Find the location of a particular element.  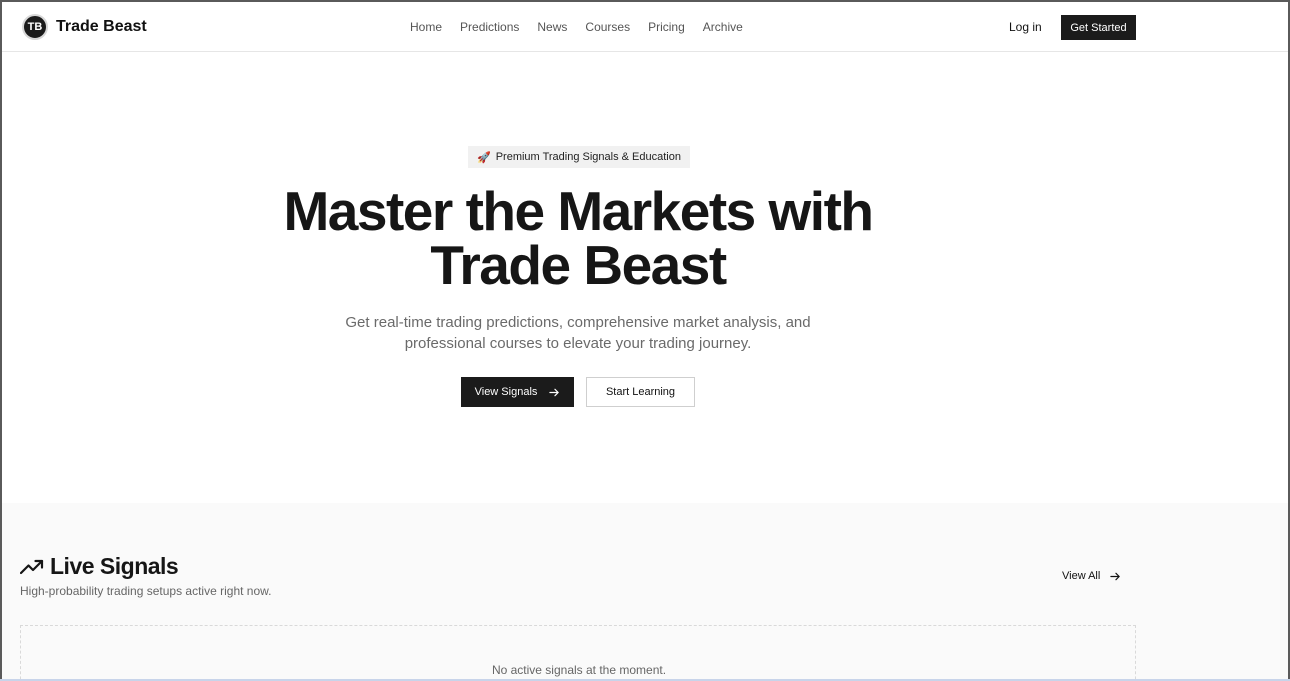

signals-empty-state: No active signals at the moment. is located at coordinates (578, 652).